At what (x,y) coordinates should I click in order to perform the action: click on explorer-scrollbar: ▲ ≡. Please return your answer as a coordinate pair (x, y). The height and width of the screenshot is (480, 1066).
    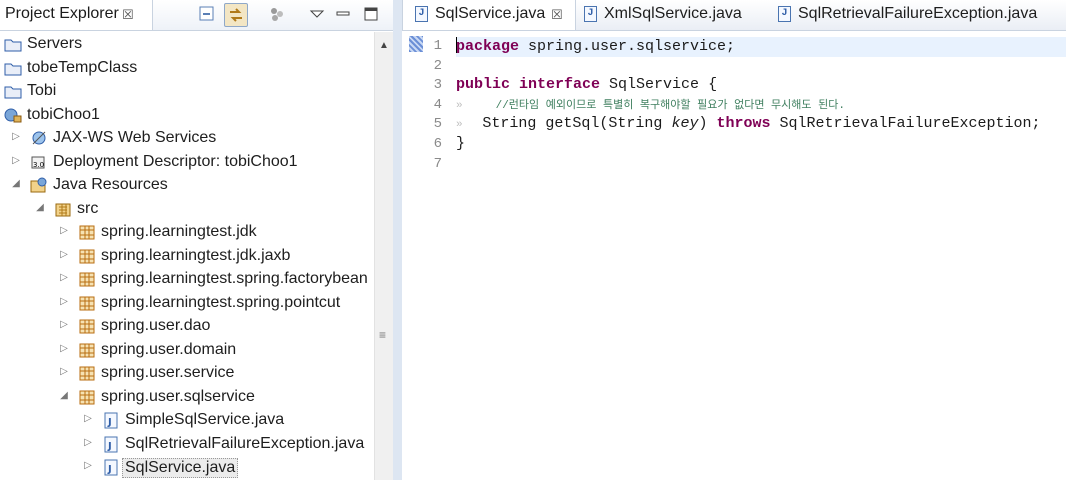
    Looking at the image, I should click on (384, 256).